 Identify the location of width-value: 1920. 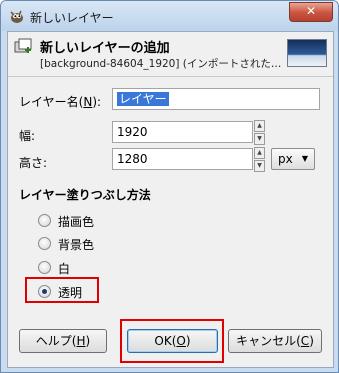
(132, 132).